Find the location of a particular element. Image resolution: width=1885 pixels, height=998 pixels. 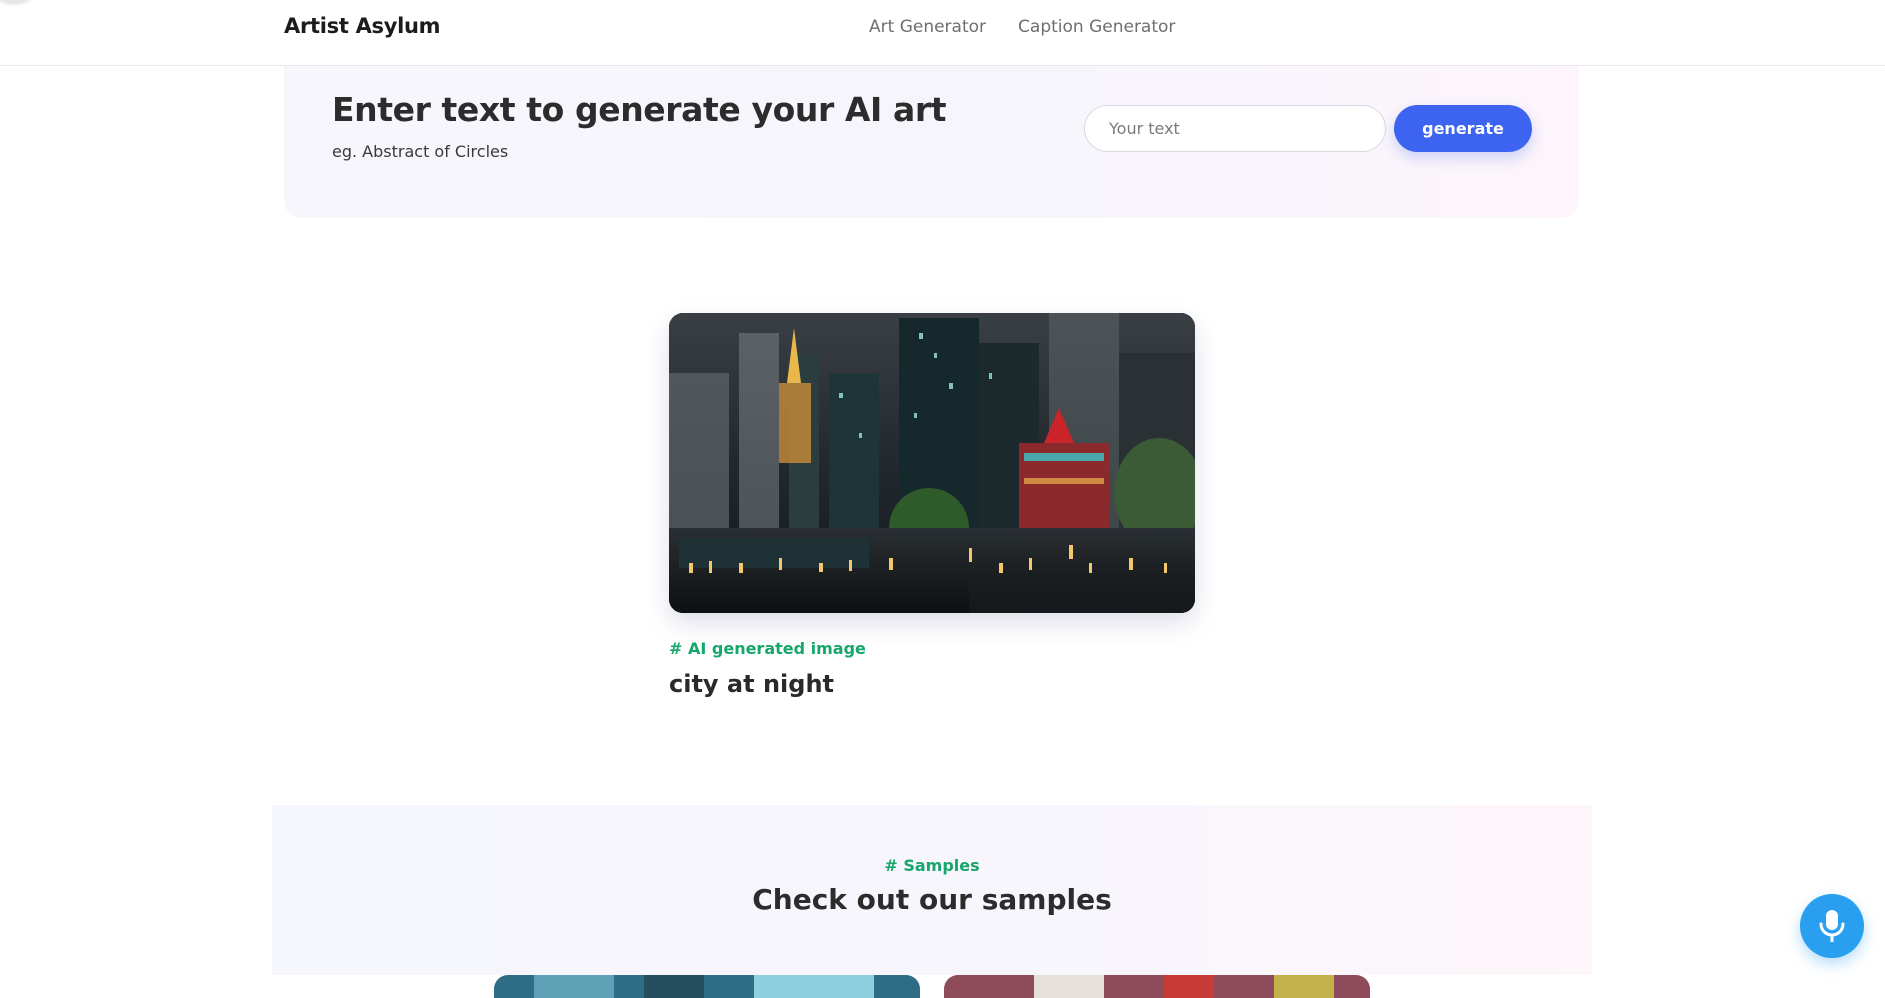

prompt-text-input is located at coordinates (1235, 128).